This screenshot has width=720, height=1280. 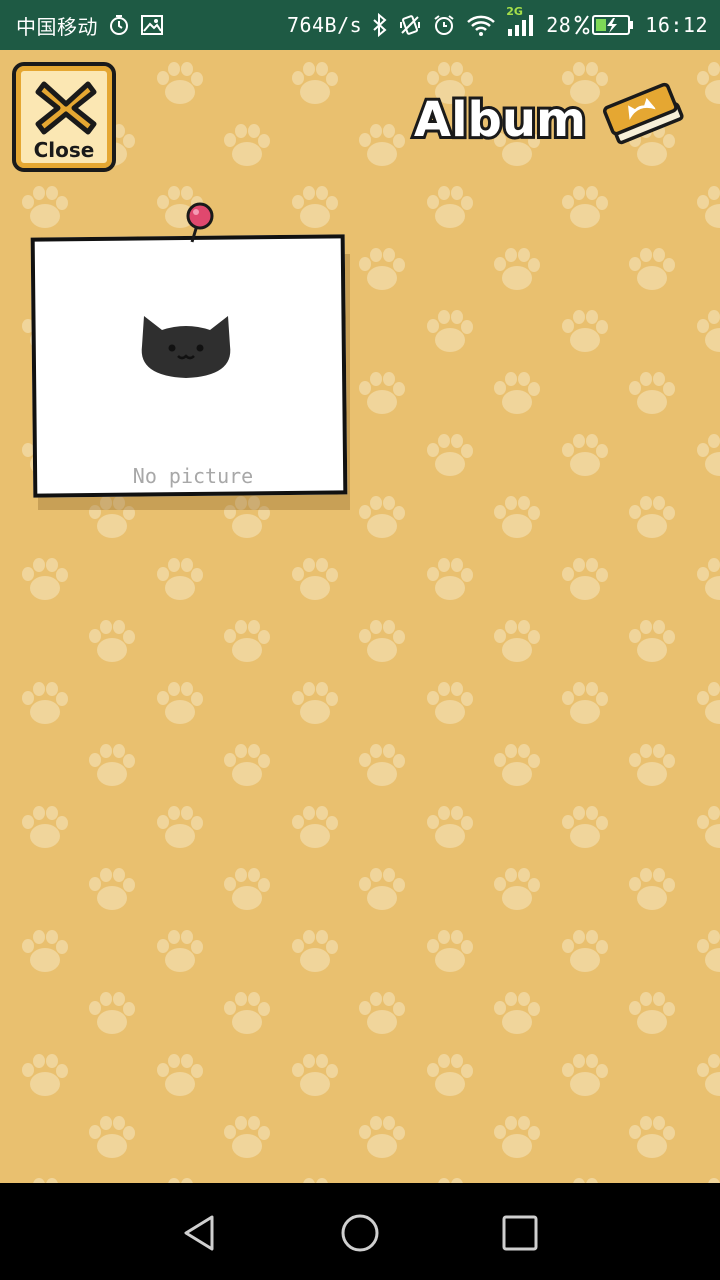 I want to click on album-title-text: Album, so click(x=500, y=120).